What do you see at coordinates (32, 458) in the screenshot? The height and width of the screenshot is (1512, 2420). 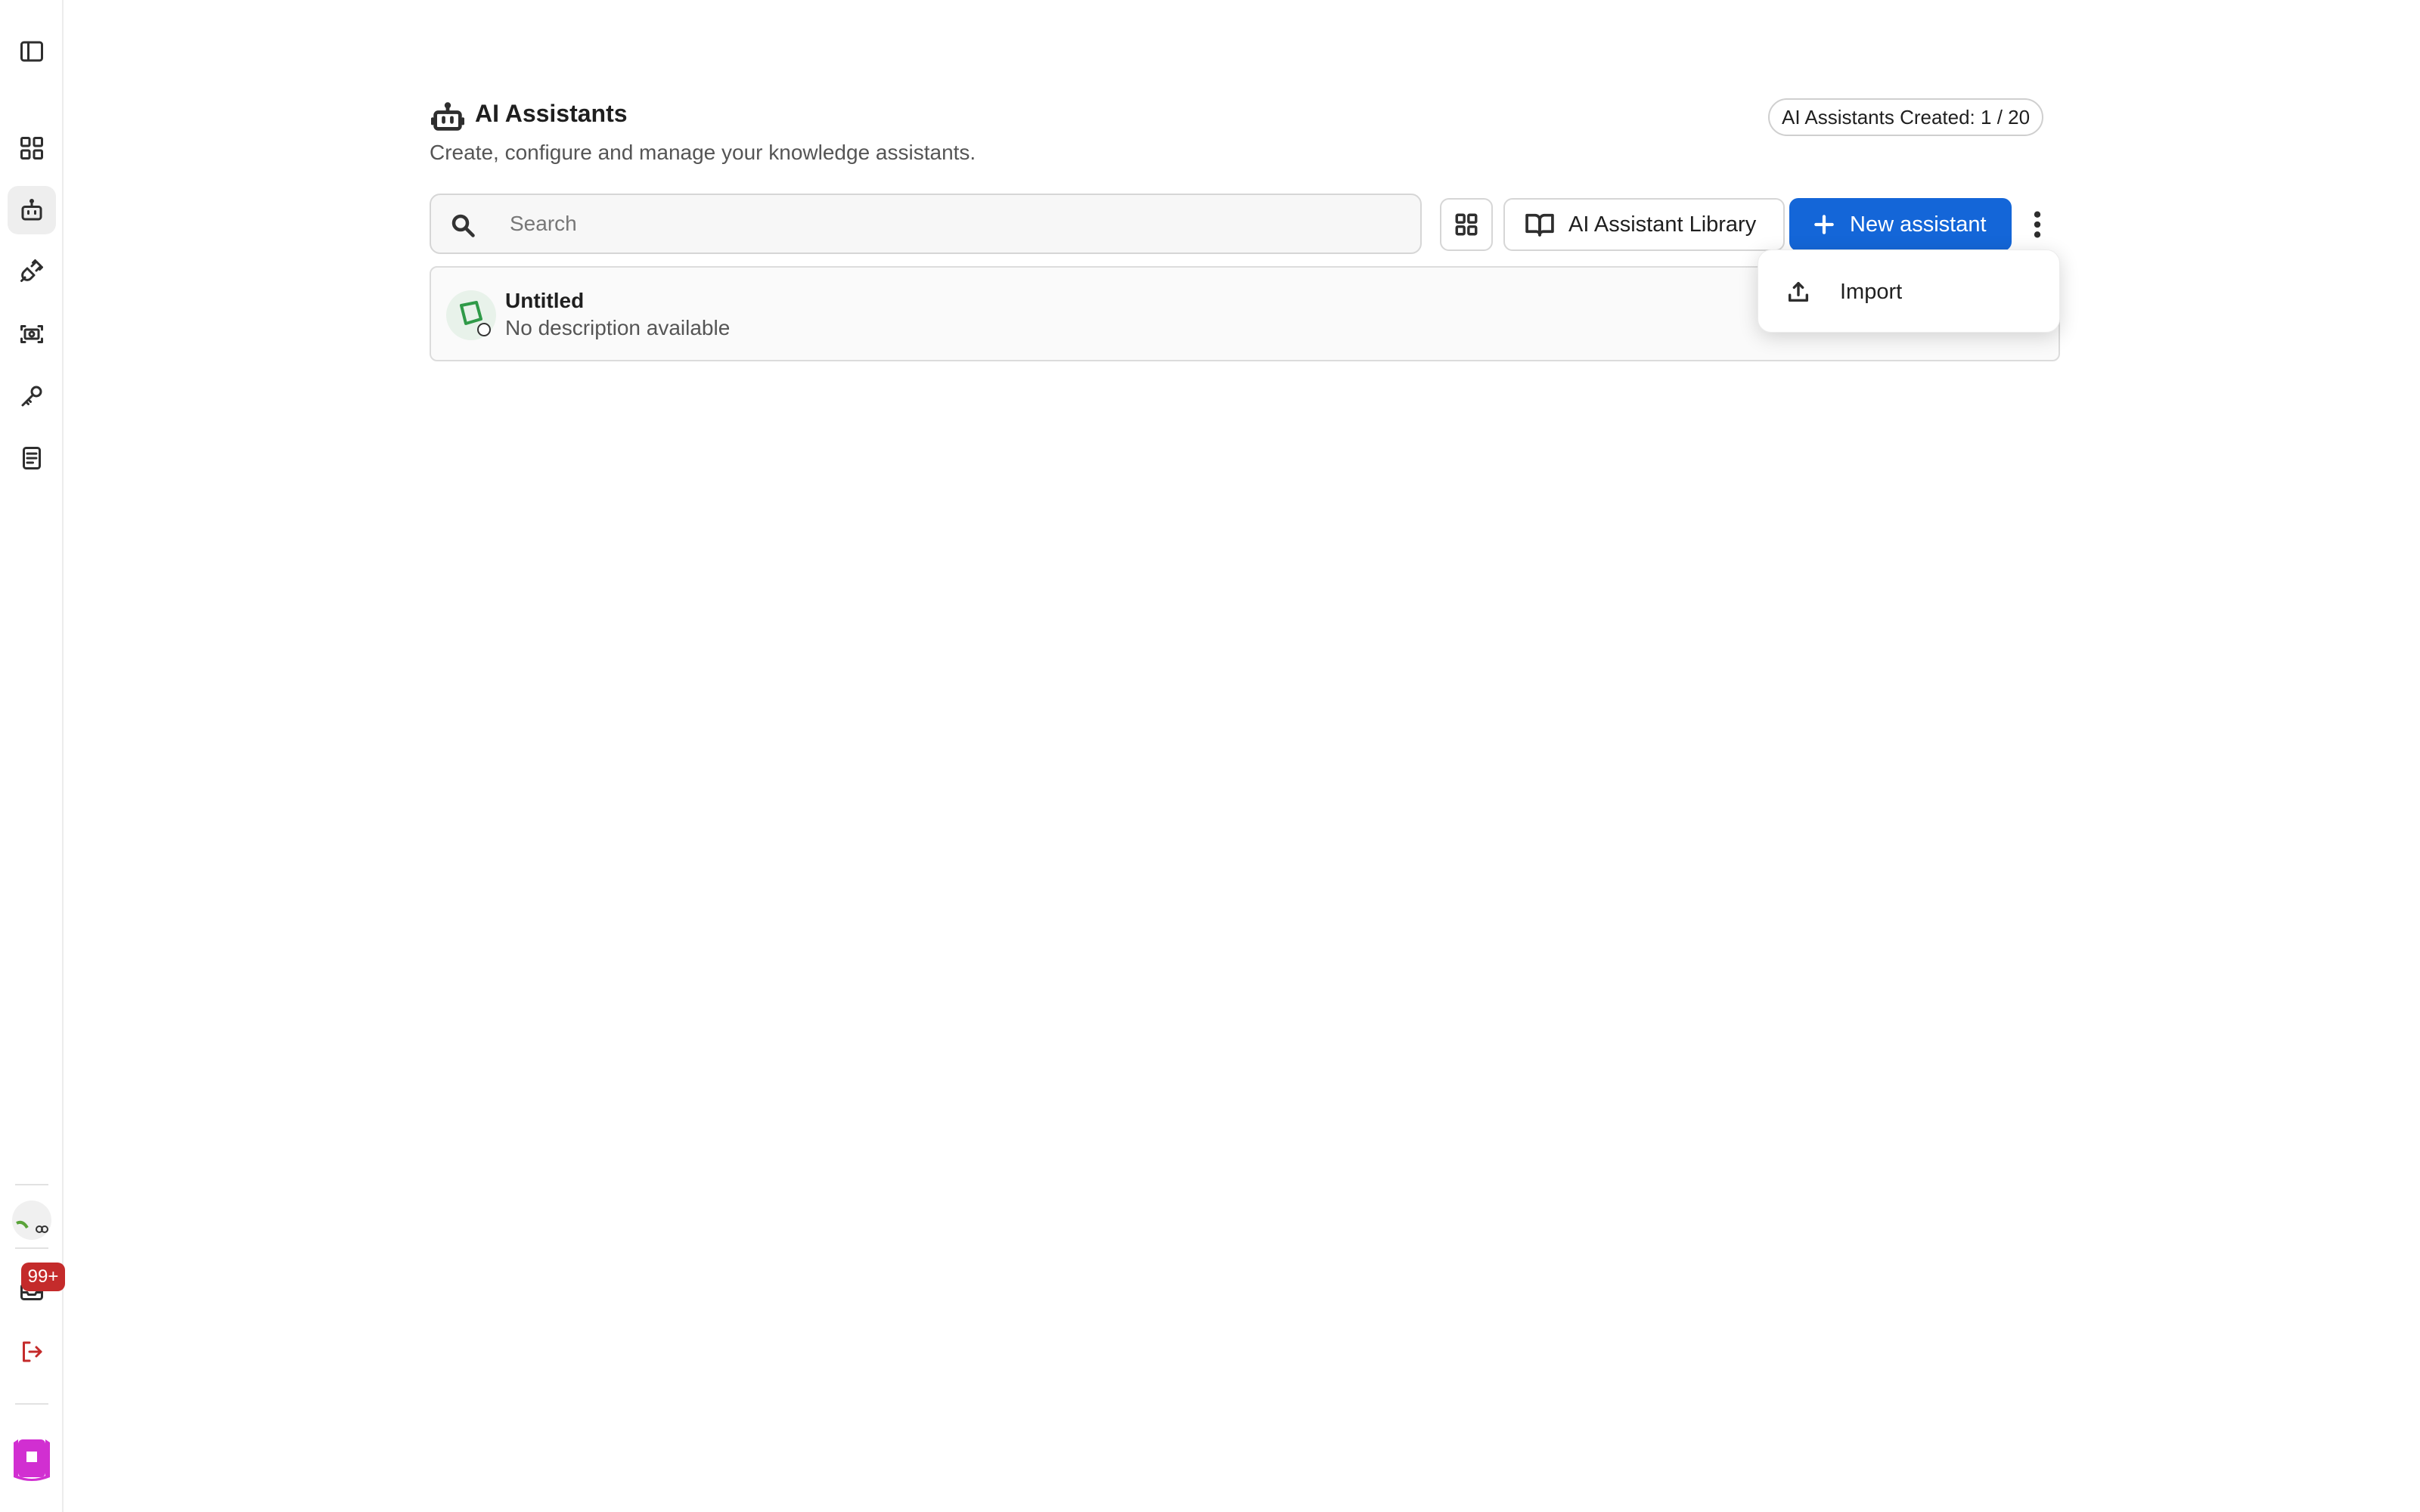 I see `document-icon` at bounding box center [32, 458].